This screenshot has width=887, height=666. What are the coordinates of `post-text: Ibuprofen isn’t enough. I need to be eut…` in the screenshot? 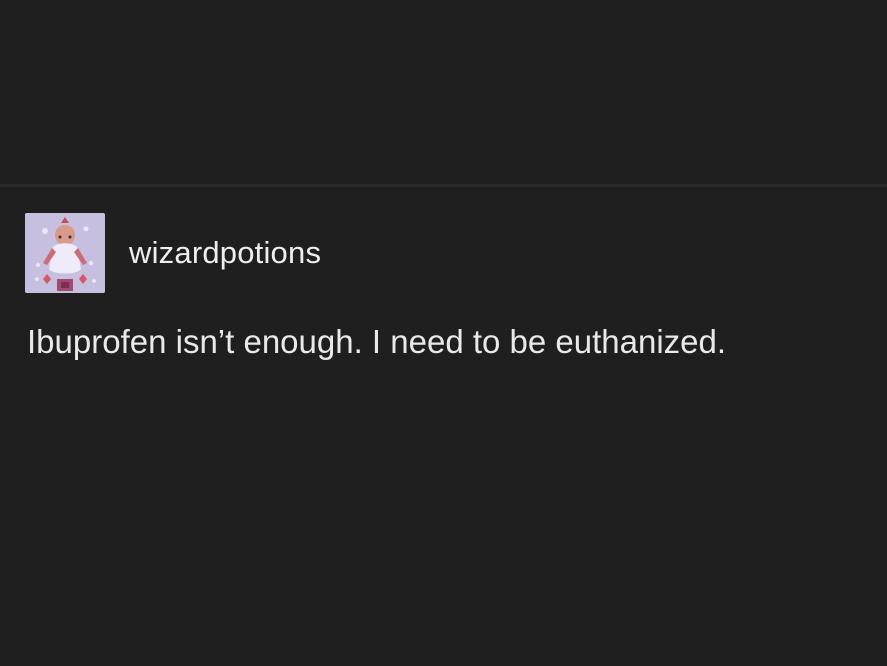 It's located at (377, 341).